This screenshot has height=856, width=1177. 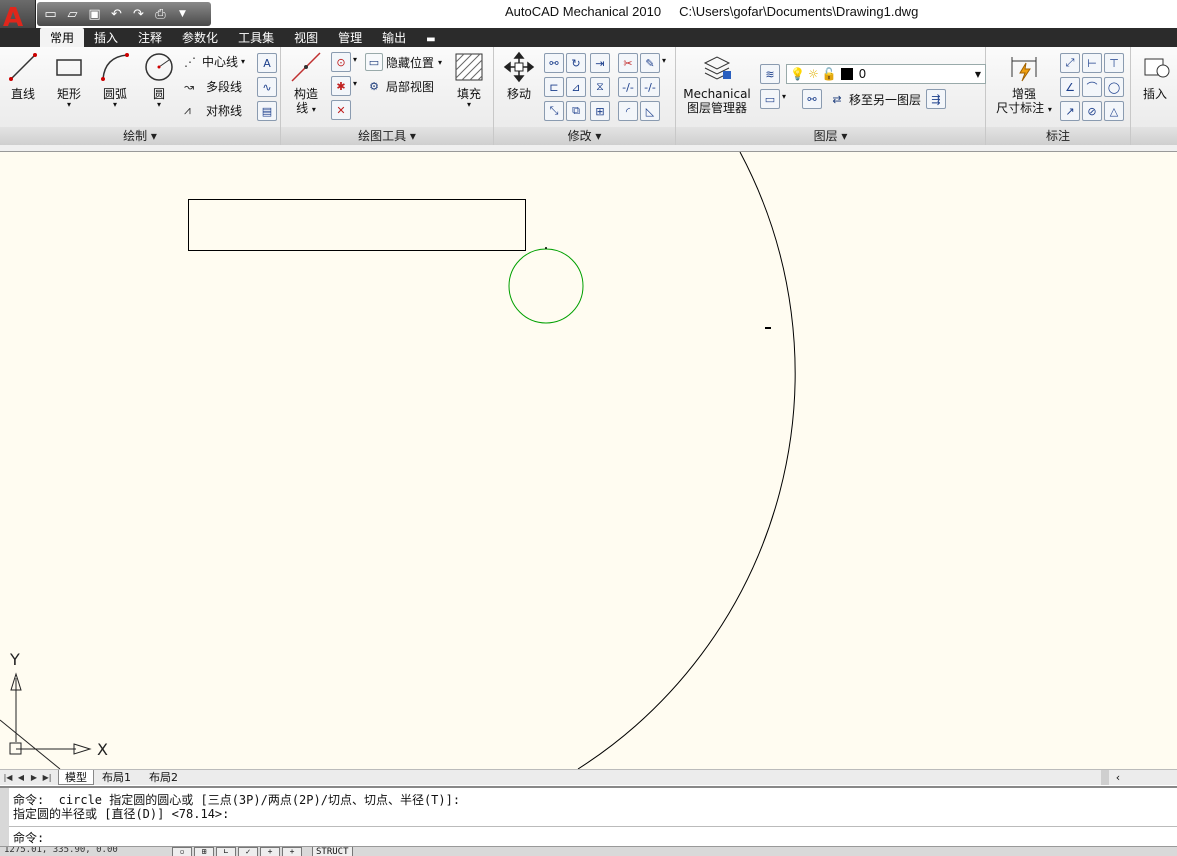 What do you see at coordinates (1092, 63) in the screenshot?
I see `linear-dim-icon: ⊢` at bounding box center [1092, 63].